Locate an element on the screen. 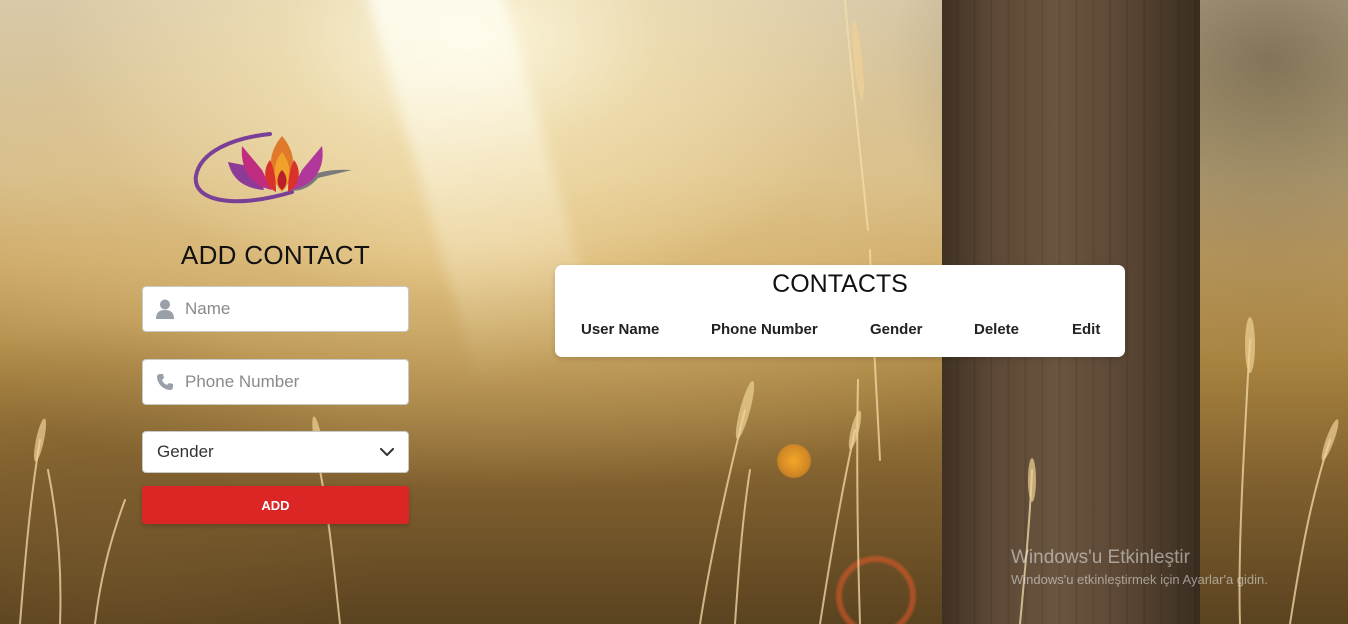 Image resolution: width=1348 pixels, height=624 pixels. add-contact-title: ADD CONTACT is located at coordinates (275, 255).